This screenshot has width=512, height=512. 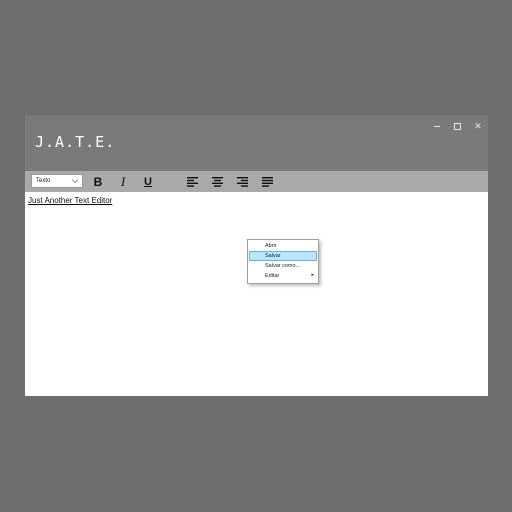 I want to click on menu-item-label: Editar, so click(x=272, y=276).